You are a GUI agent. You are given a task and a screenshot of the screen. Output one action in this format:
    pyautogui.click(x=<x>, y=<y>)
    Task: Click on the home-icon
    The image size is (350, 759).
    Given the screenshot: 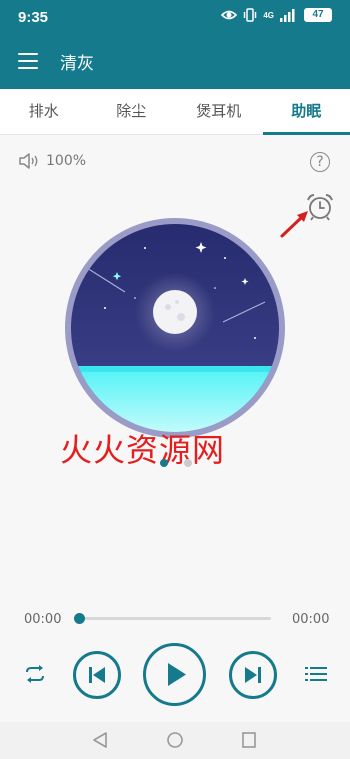 What is the action you would take?
    pyautogui.click(x=175, y=740)
    